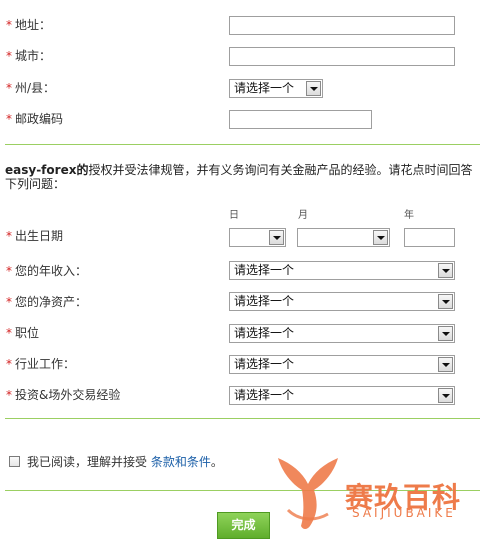  I want to click on postal-input, so click(300, 119).